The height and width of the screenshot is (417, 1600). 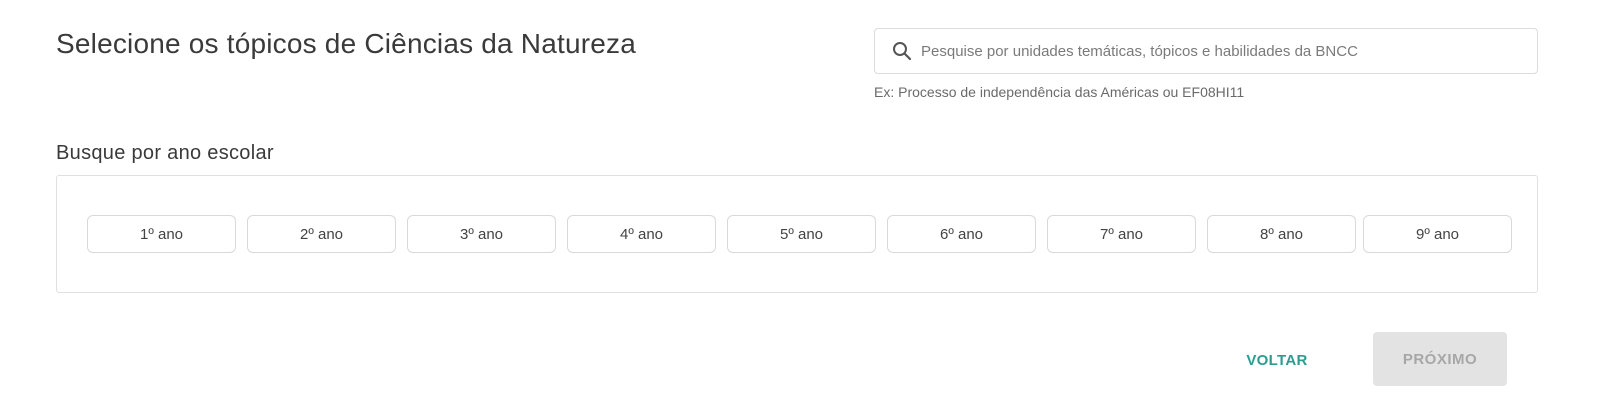 I want to click on year-button-6: 6º ano, so click(x=961, y=234).